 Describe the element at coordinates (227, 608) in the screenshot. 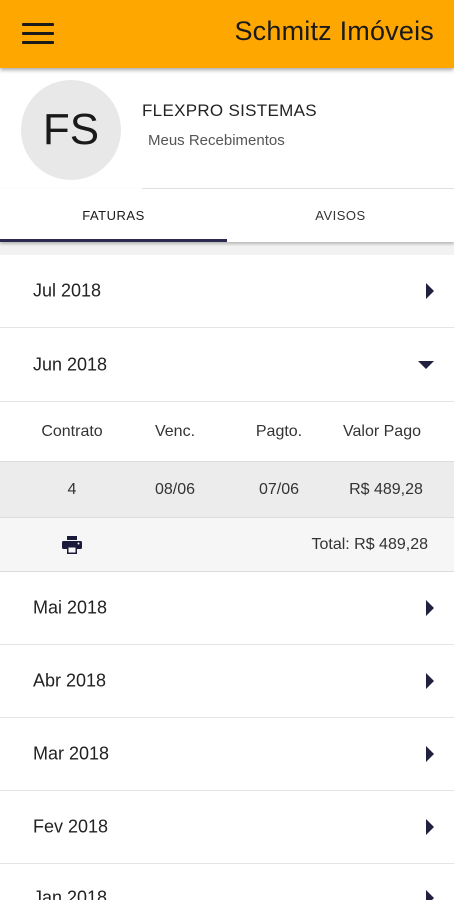

I see `month-row-mai: Mai 2018` at that location.